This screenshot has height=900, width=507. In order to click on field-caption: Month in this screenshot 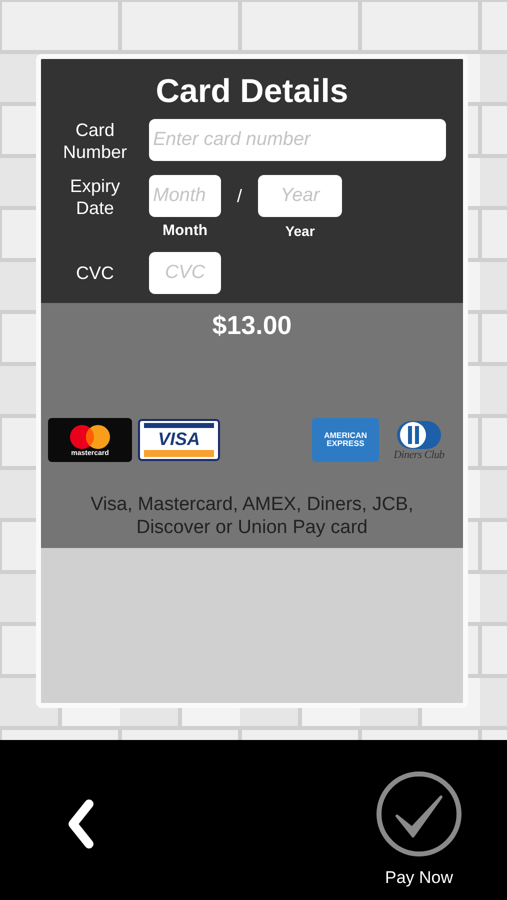, I will do `click(185, 231)`.